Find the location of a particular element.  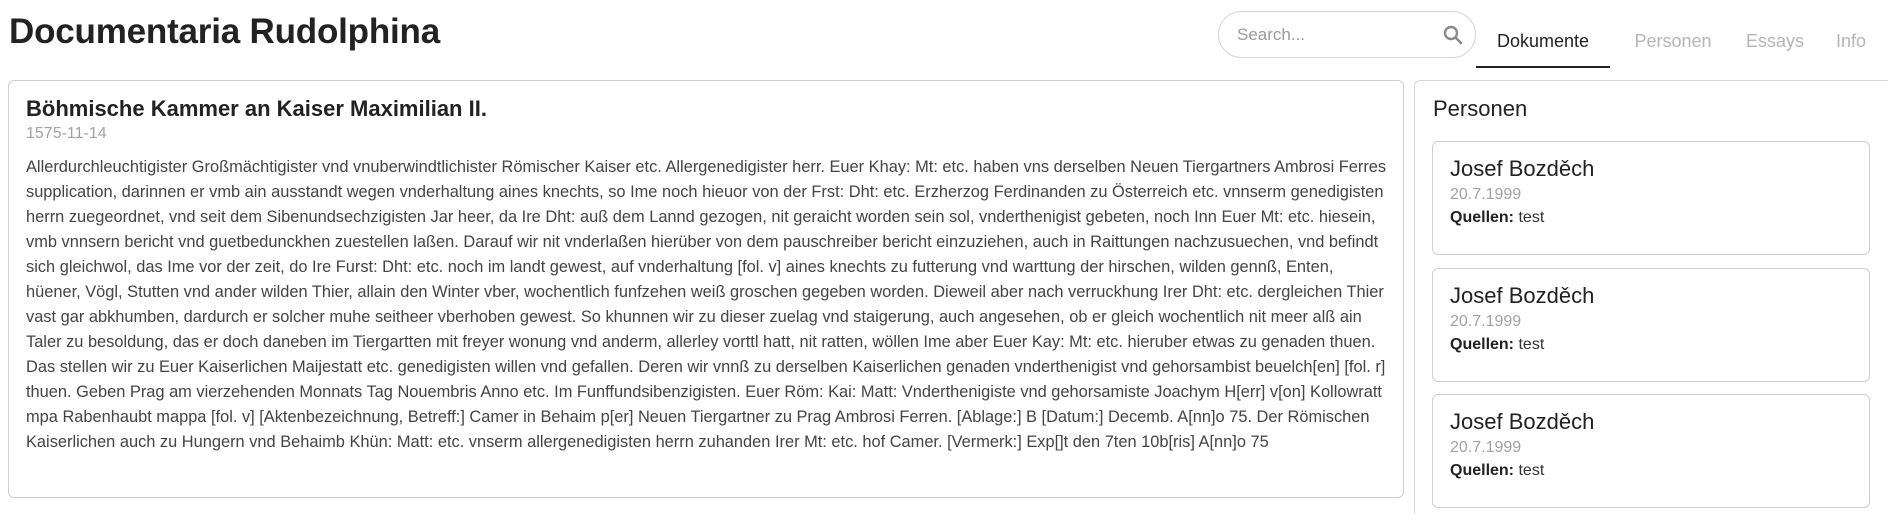

search-input is located at coordinates (1332, 35).